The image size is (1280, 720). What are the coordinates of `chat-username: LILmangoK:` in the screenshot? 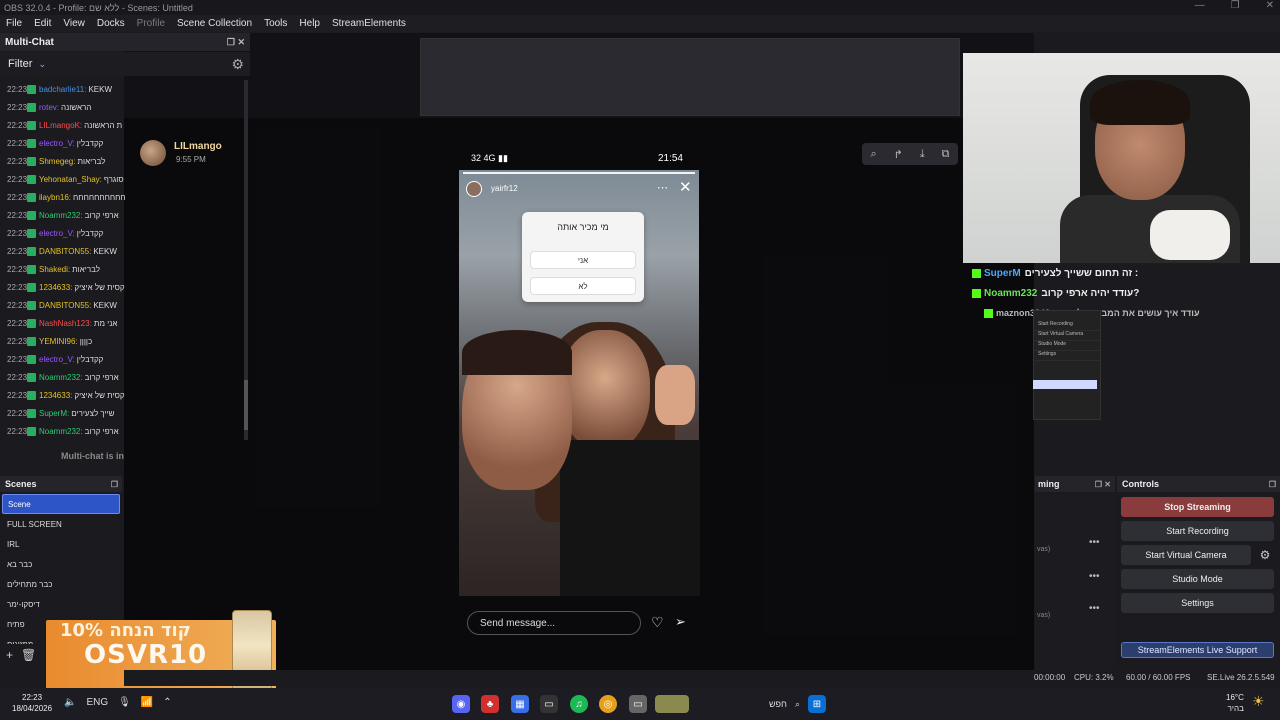 It's located at (60, 125).